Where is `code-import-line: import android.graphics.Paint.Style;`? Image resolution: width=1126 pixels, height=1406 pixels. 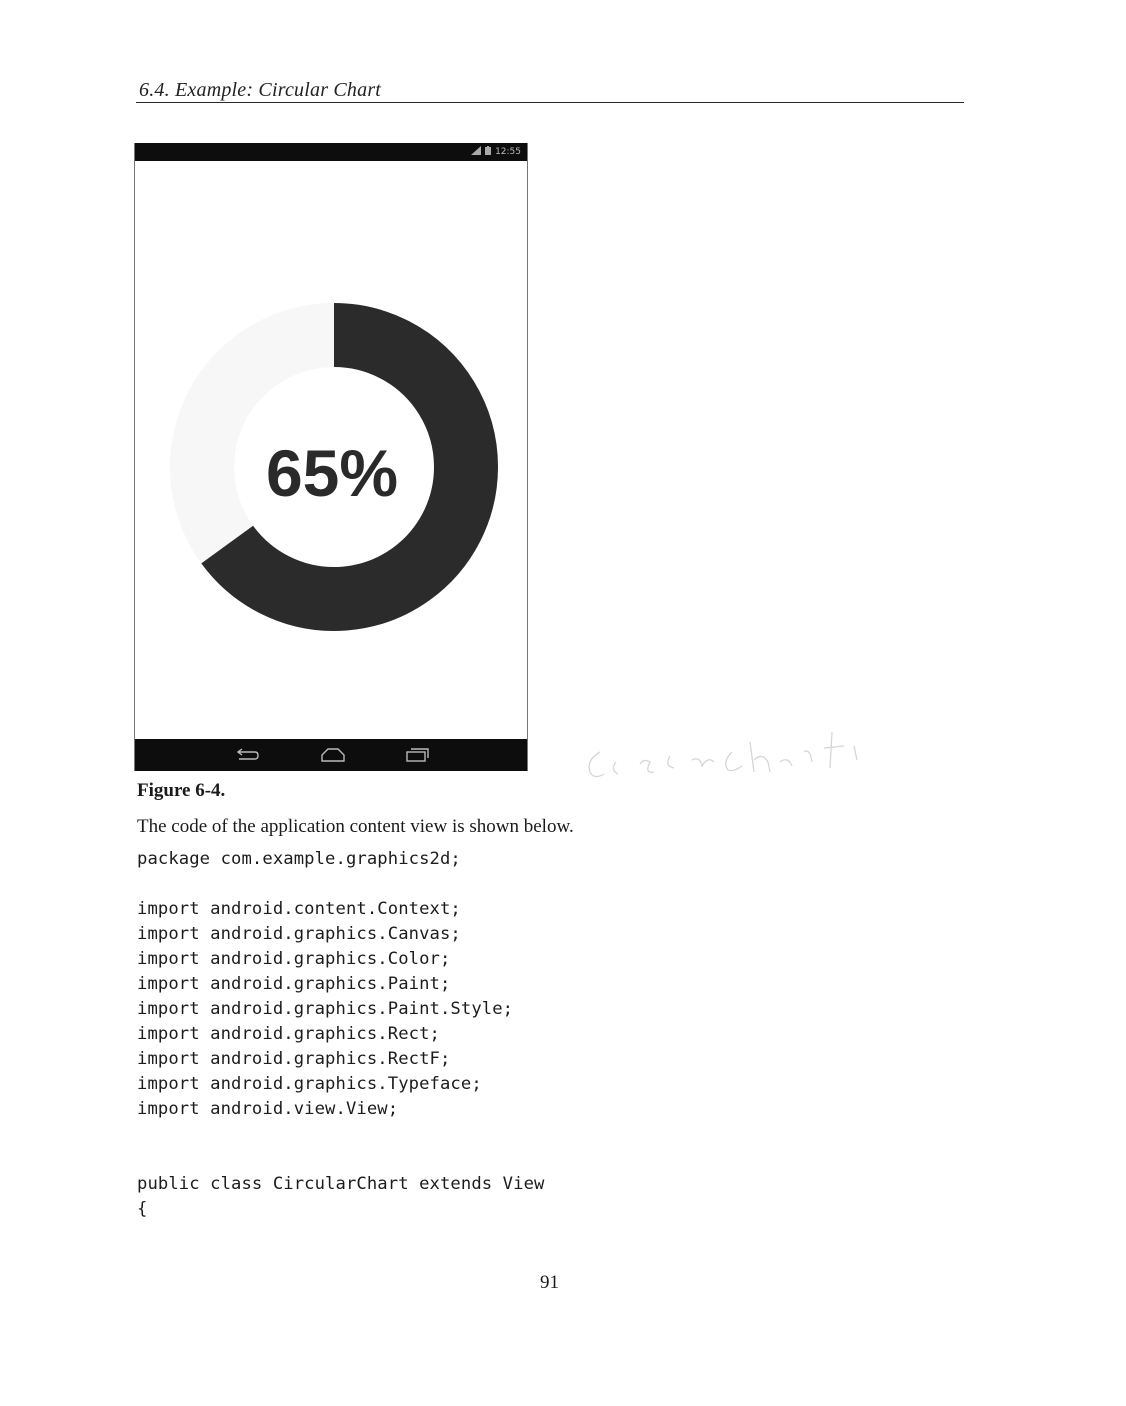
code-import-line: import android.graphics.Paint.Style; is located at coordinates (325, 1009).